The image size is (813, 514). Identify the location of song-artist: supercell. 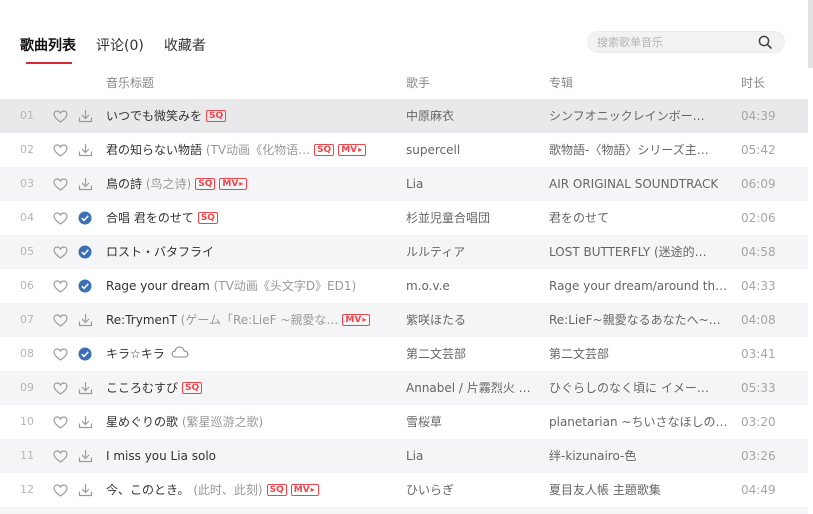
(470, 150).